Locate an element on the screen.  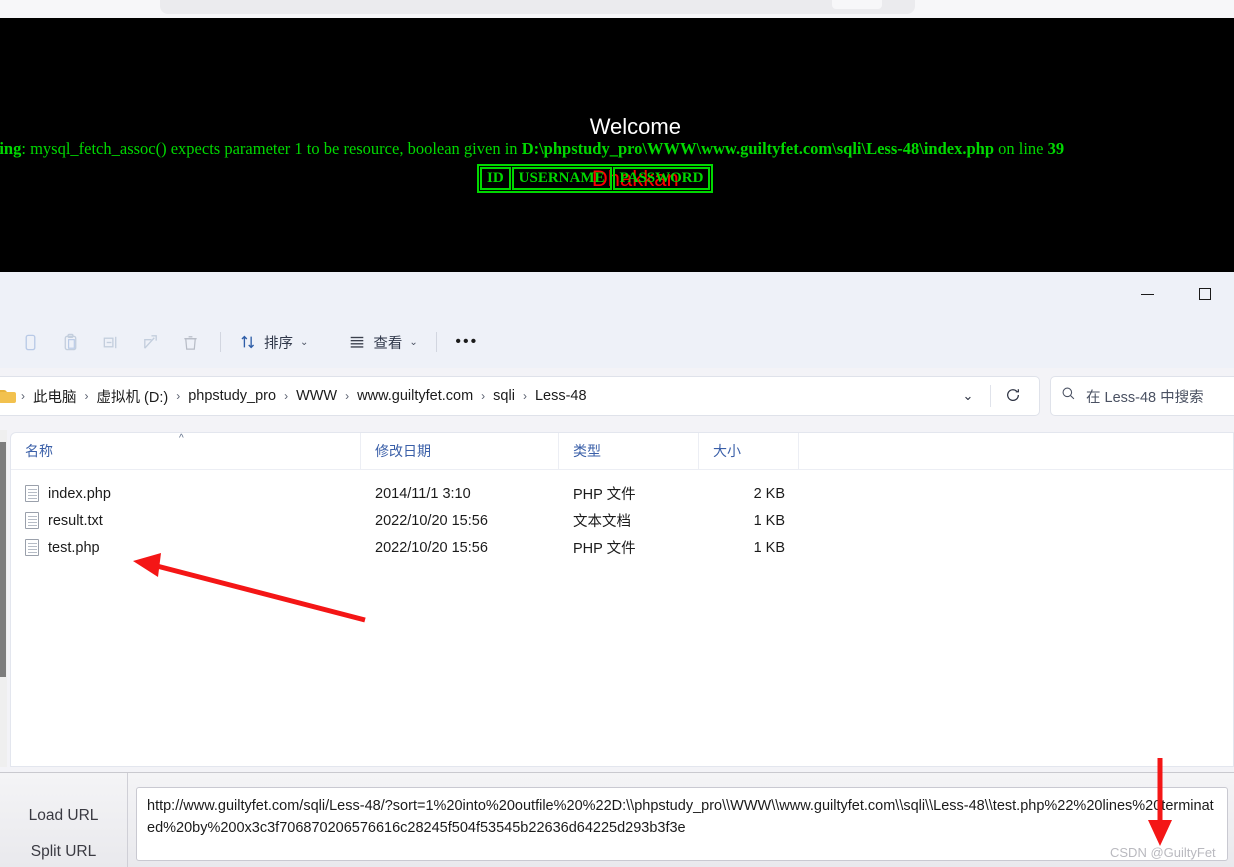
file-list-column-headers: 名称 ^ 修改日期 类型 大小 is located at coordinates (622, 451).